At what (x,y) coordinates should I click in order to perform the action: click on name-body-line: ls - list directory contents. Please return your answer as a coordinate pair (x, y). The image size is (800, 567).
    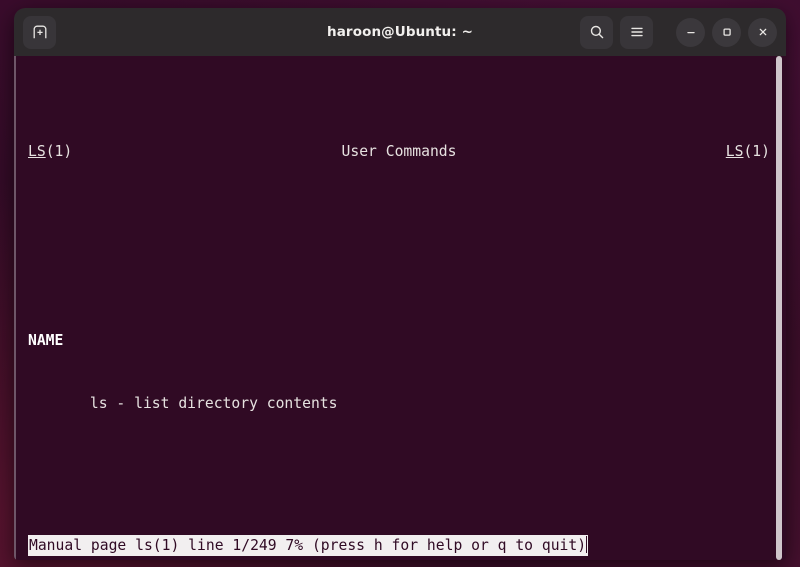
    Looking at the image, I should click on (183, 403).